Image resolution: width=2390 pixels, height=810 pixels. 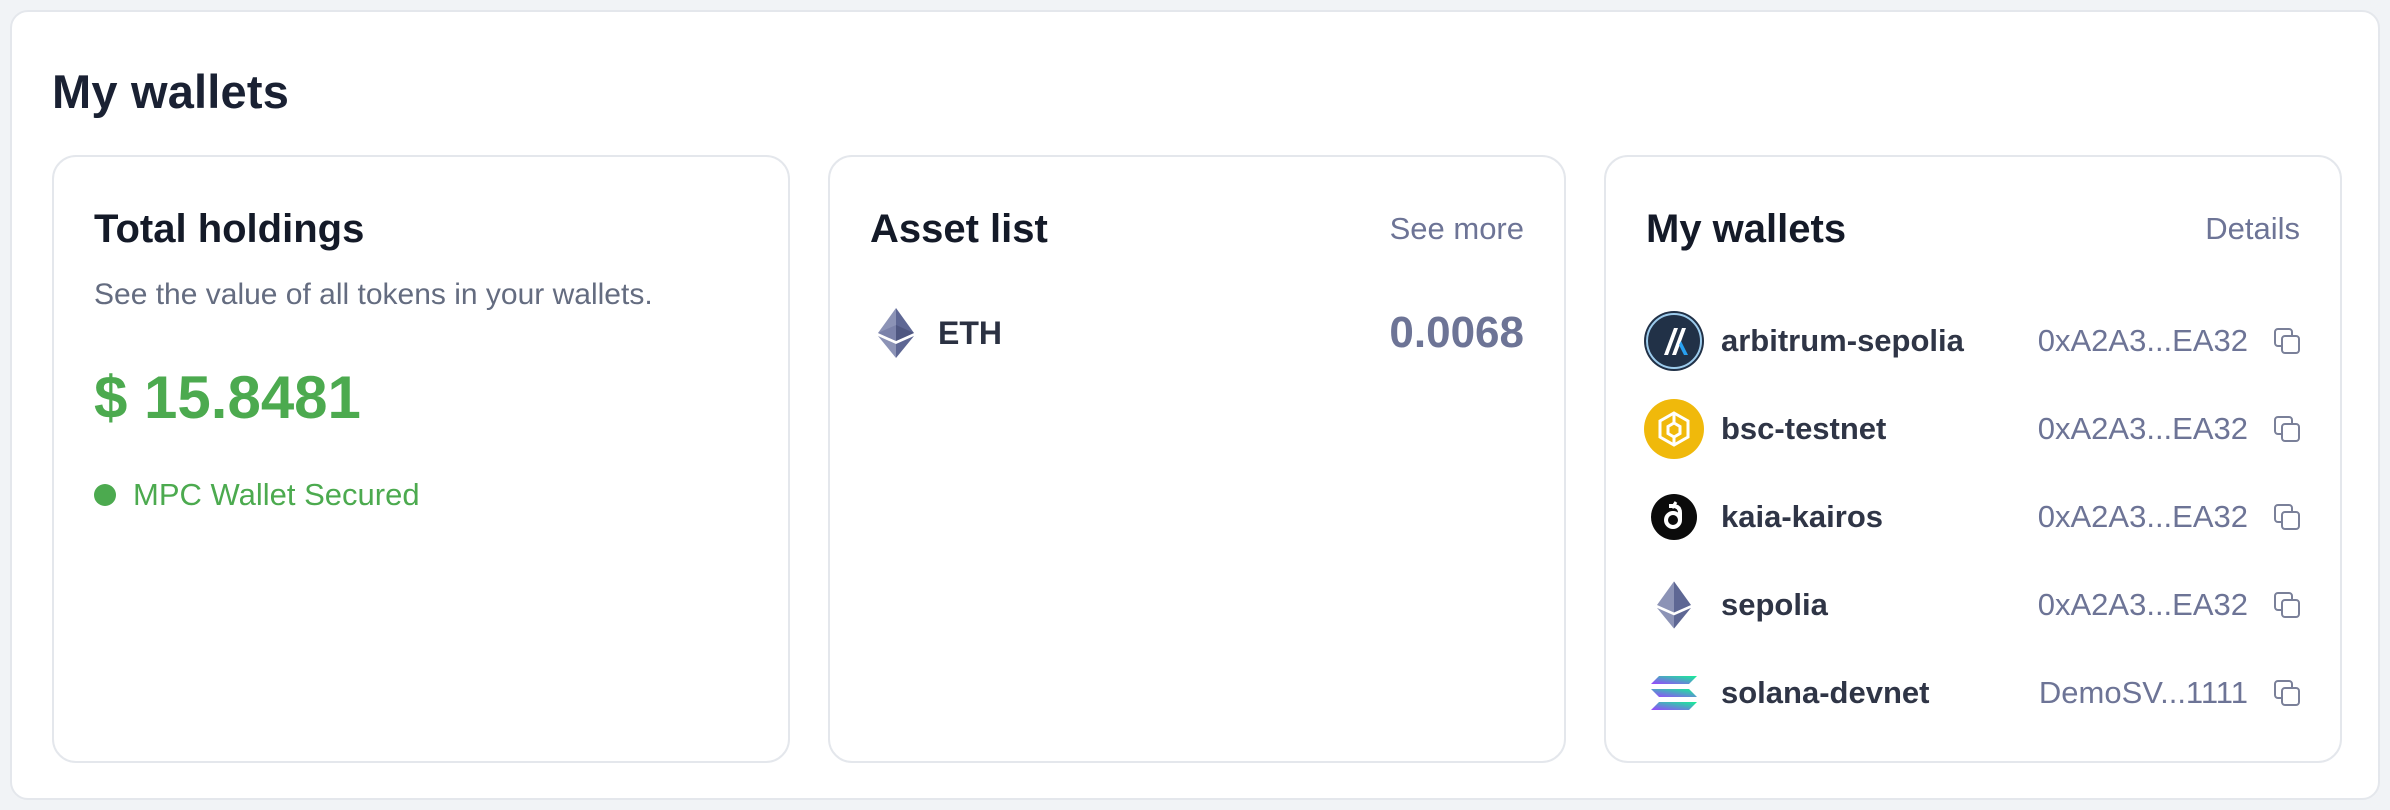 What do you see at coordinates (1674, 517) in the screenshot?
I see `kaia-icon` at bounding box center [1674, 517].